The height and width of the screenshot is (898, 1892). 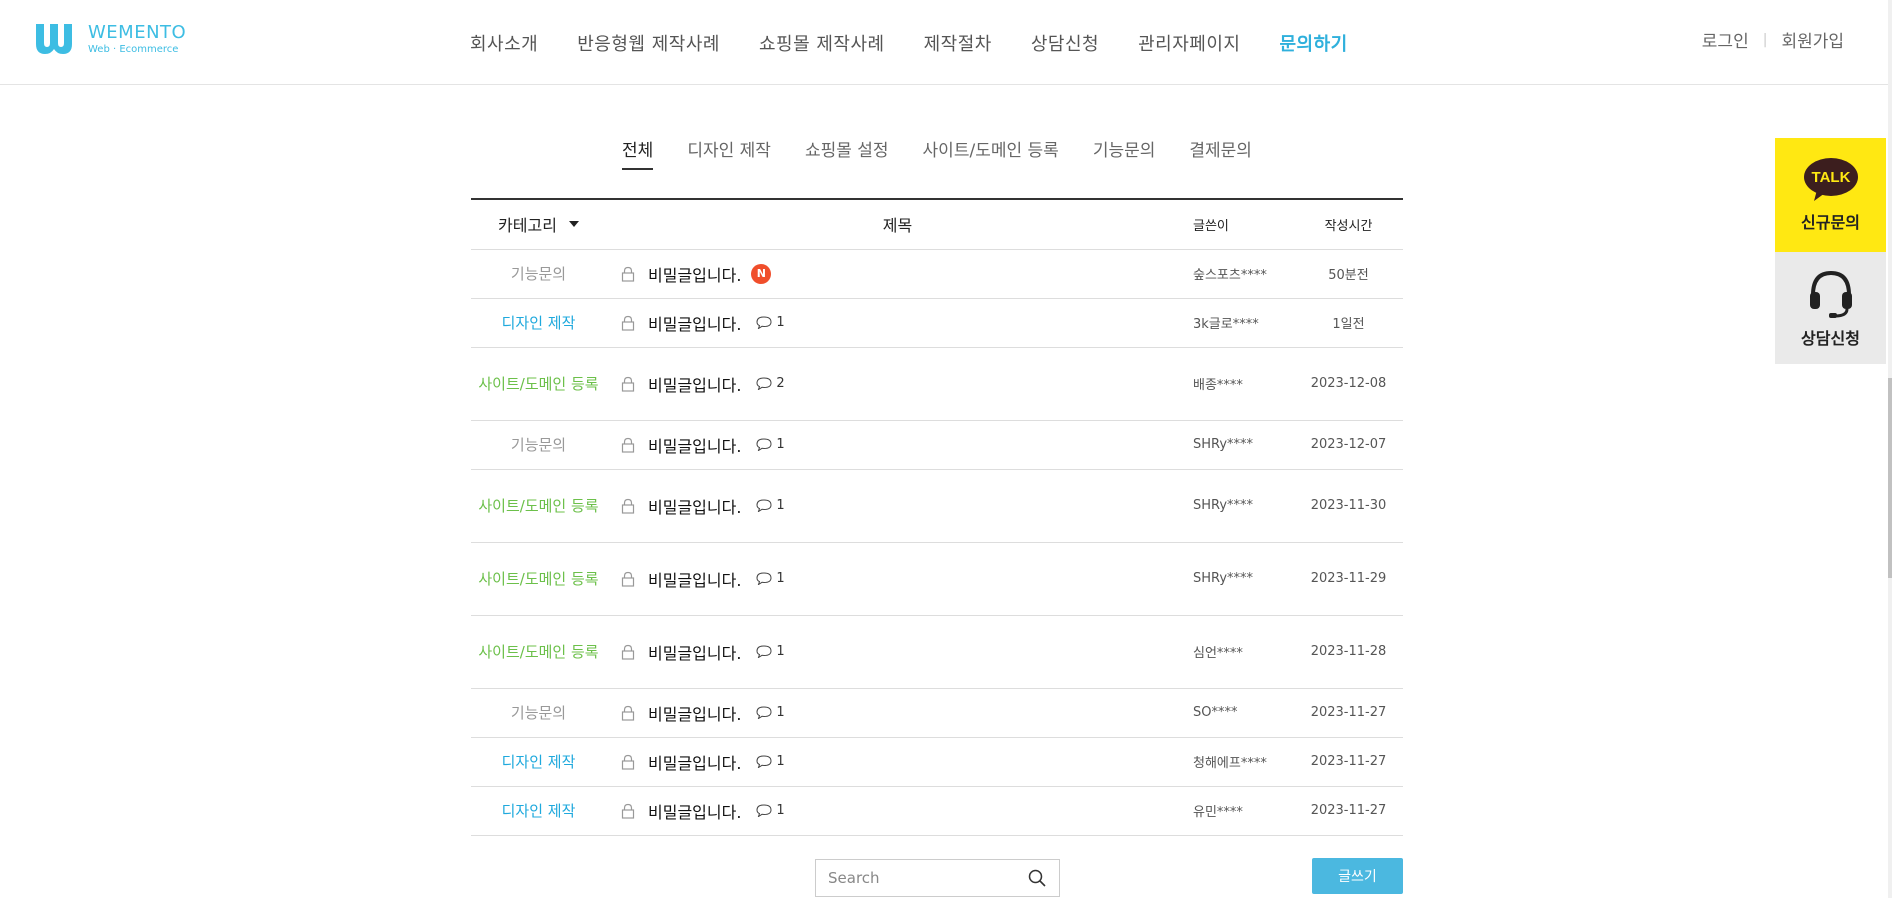 I want to click on kakao-talk-icon: TALK, so click(x=1830, y=179).